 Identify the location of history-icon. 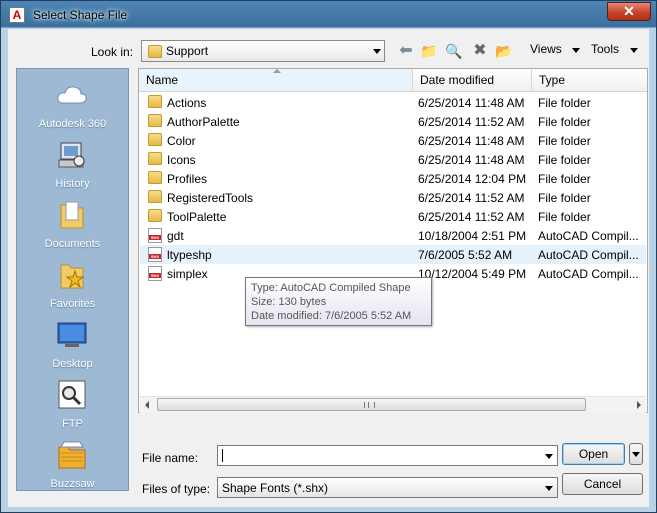
(71, 155).